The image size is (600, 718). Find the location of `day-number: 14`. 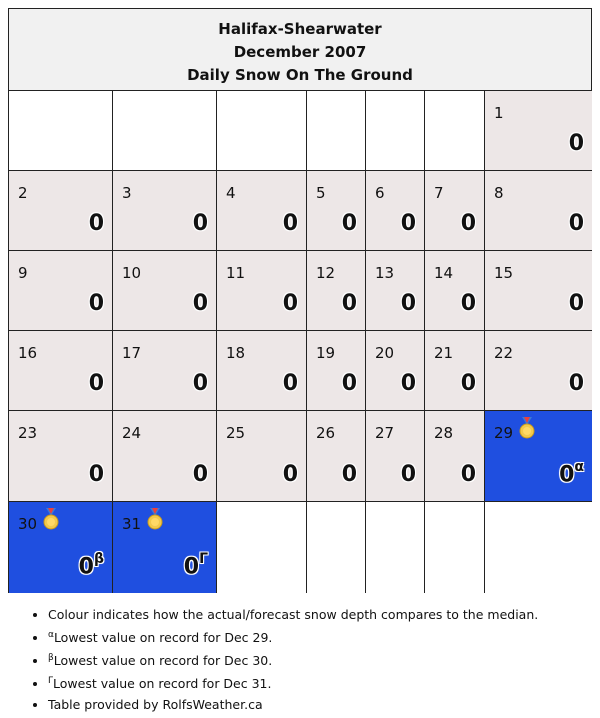

day-number: 14 is located at coordinates (444, 273).